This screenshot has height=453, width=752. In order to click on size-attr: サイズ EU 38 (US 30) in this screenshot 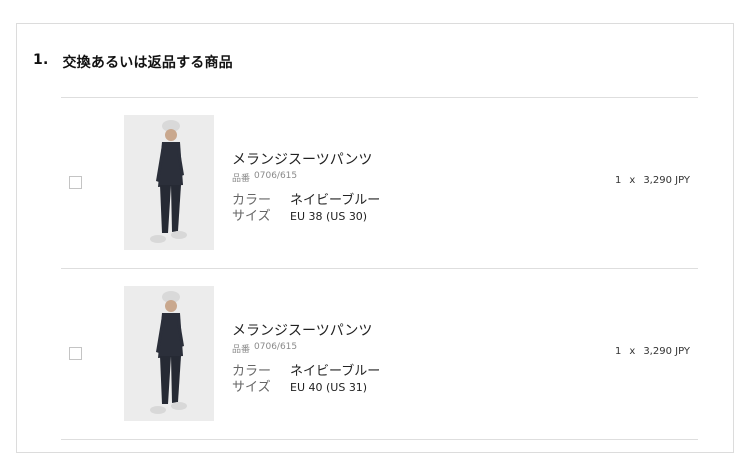, I will do `click(299, 214)`.